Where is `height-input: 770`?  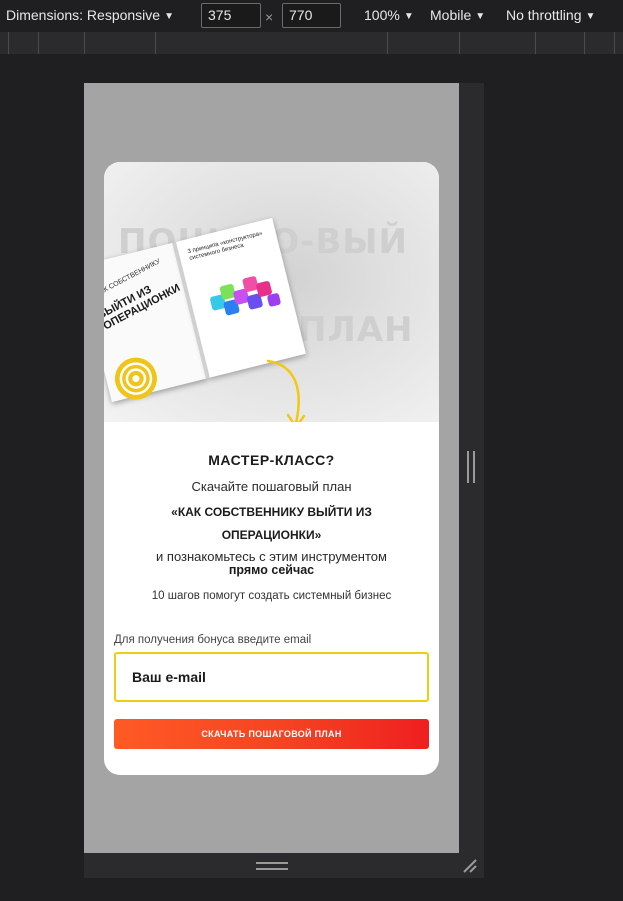
height-input: 770 is located at coordinates (311, 15).